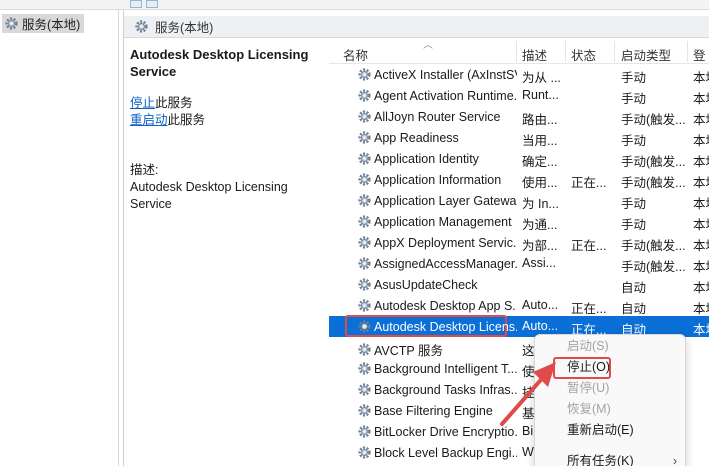 Image resolution: width=709 pixels, height=466 pixels. What do you see at coordinates (589, 409) in the screenshot?
I see `menu-item-label: 恢复(M)` at bounding box center [589, 409].